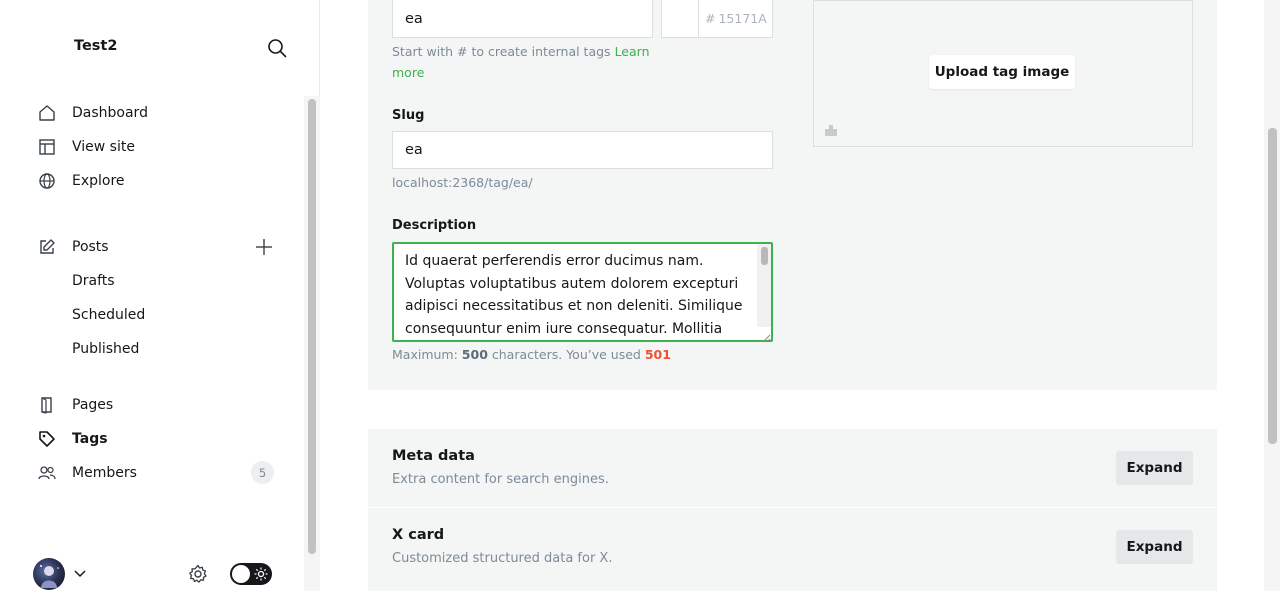 This screenshot has width=1280, height=591. I want to click on nav-drafts: Drafts, so click(93, 281).